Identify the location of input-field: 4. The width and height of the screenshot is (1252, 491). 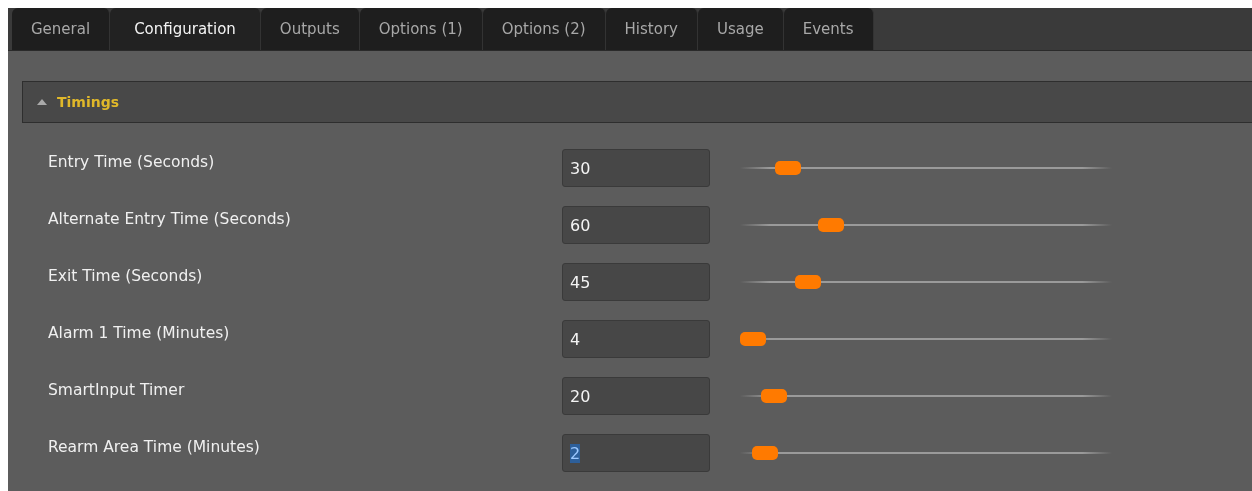
(636, 339).